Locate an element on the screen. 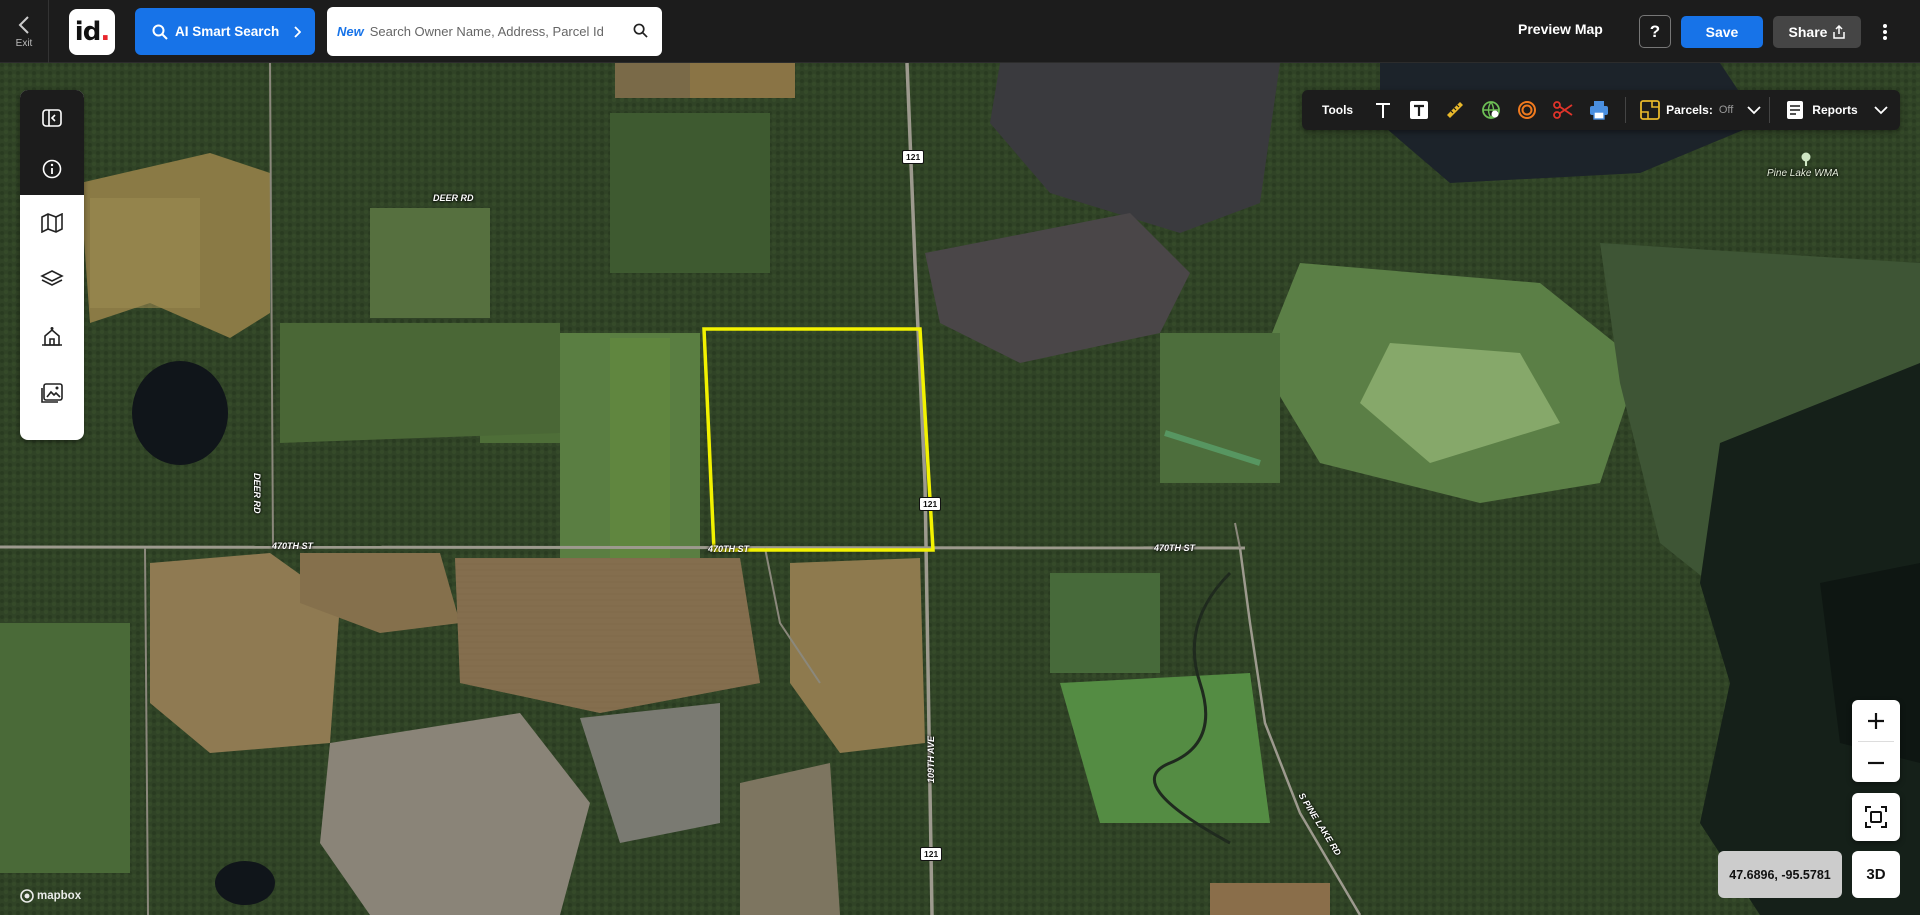  more-options-icon is located at coordinates (1885, 32).